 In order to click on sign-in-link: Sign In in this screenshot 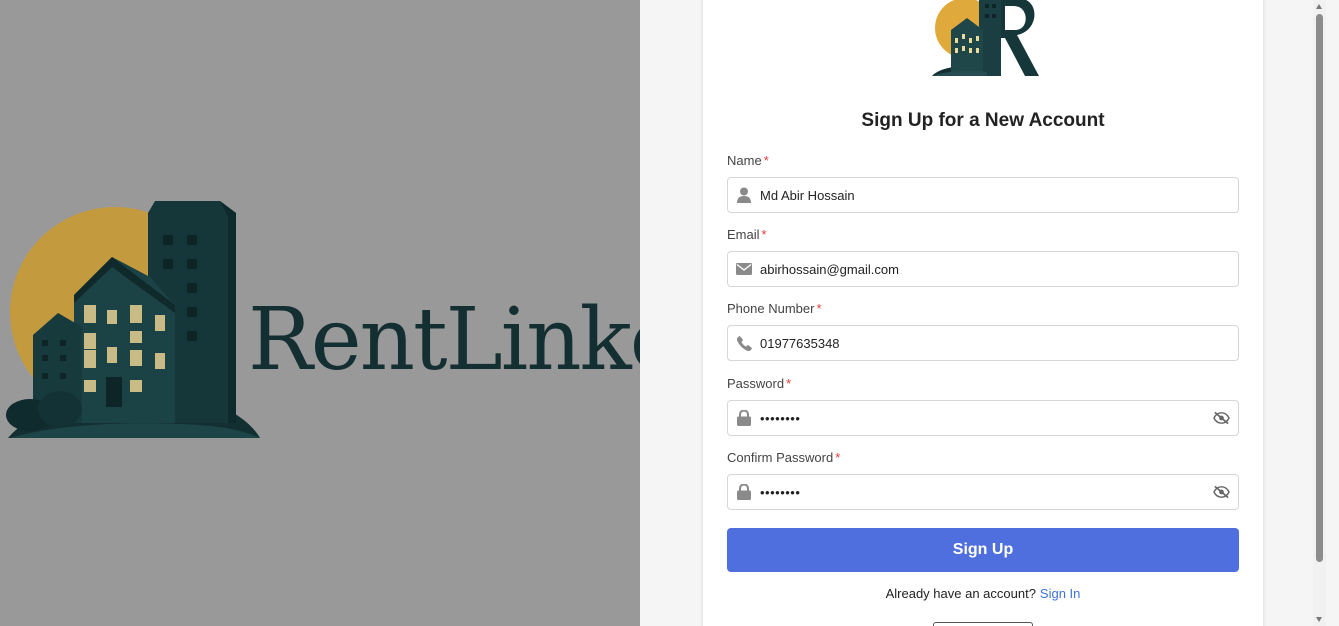, I will do `click(1060, 593)`.